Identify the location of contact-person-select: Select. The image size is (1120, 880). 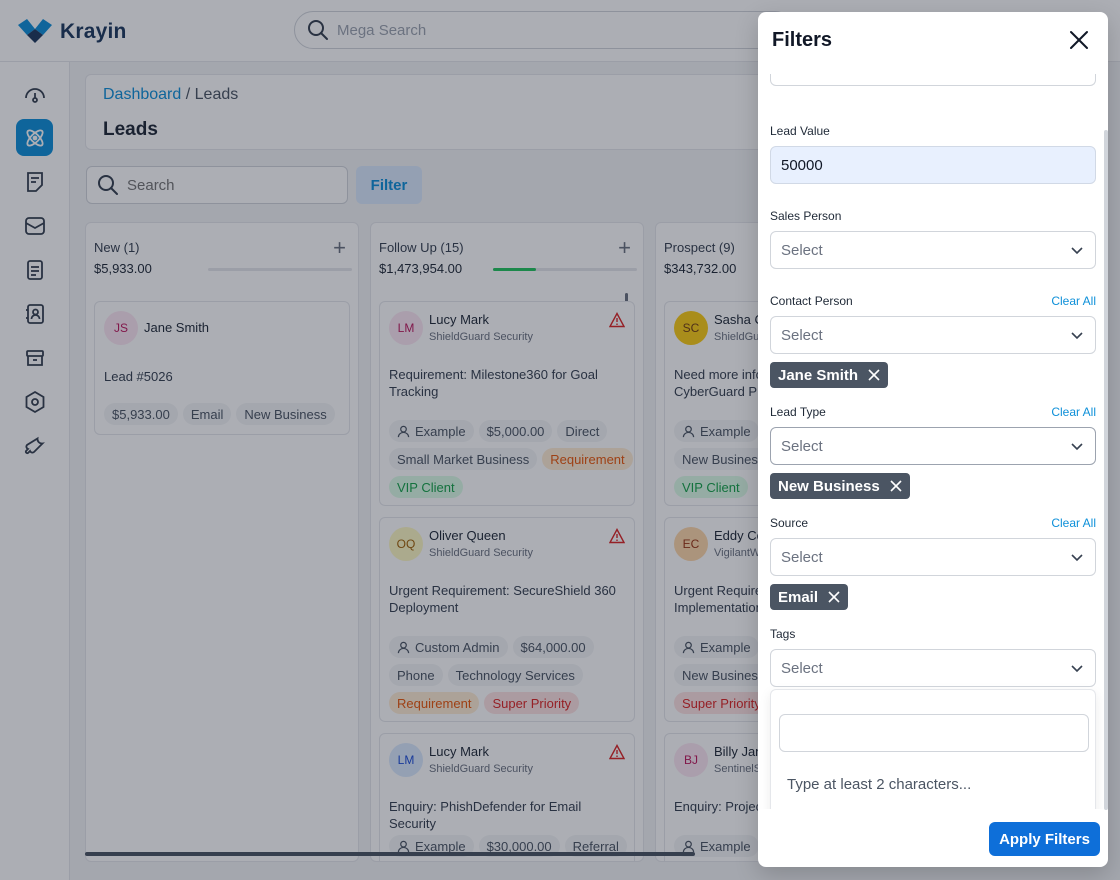
(933, 335).